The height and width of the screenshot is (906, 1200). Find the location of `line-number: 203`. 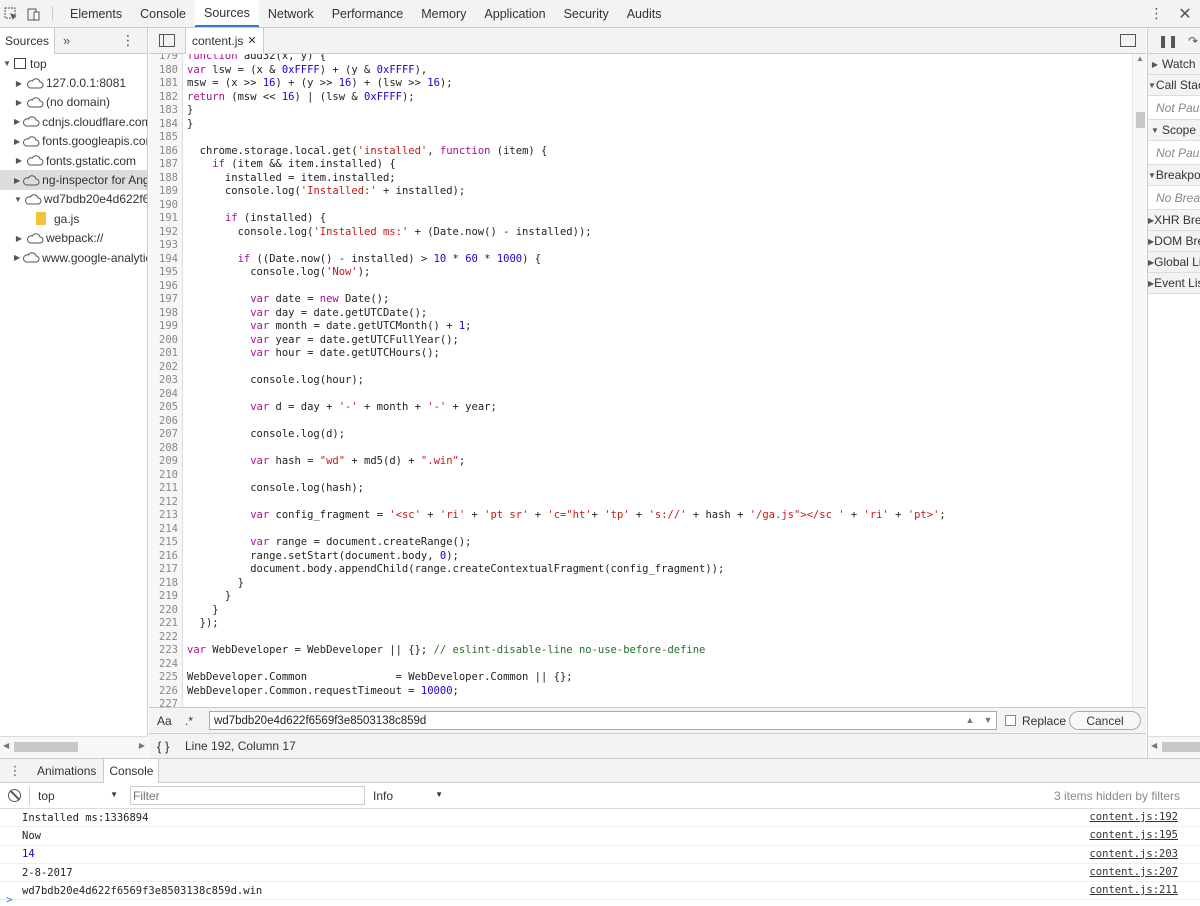

line-number: 203 is located at coordinates (165, 381).